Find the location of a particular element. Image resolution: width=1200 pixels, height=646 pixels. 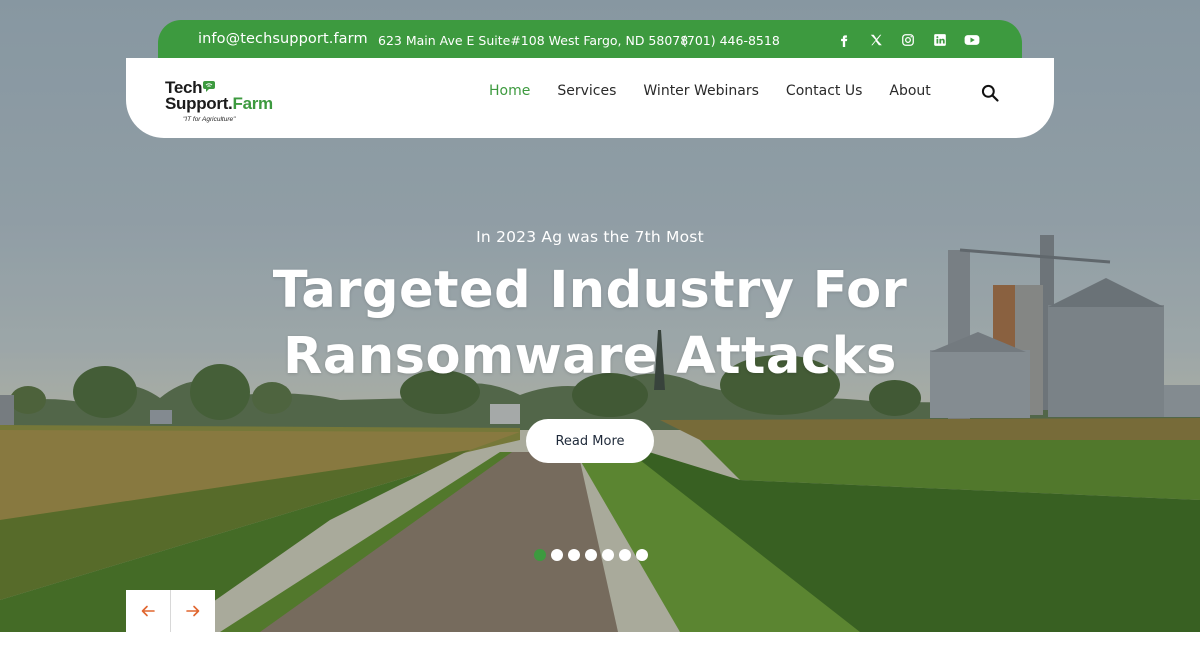

social-links is located at coordinates (908, 40).